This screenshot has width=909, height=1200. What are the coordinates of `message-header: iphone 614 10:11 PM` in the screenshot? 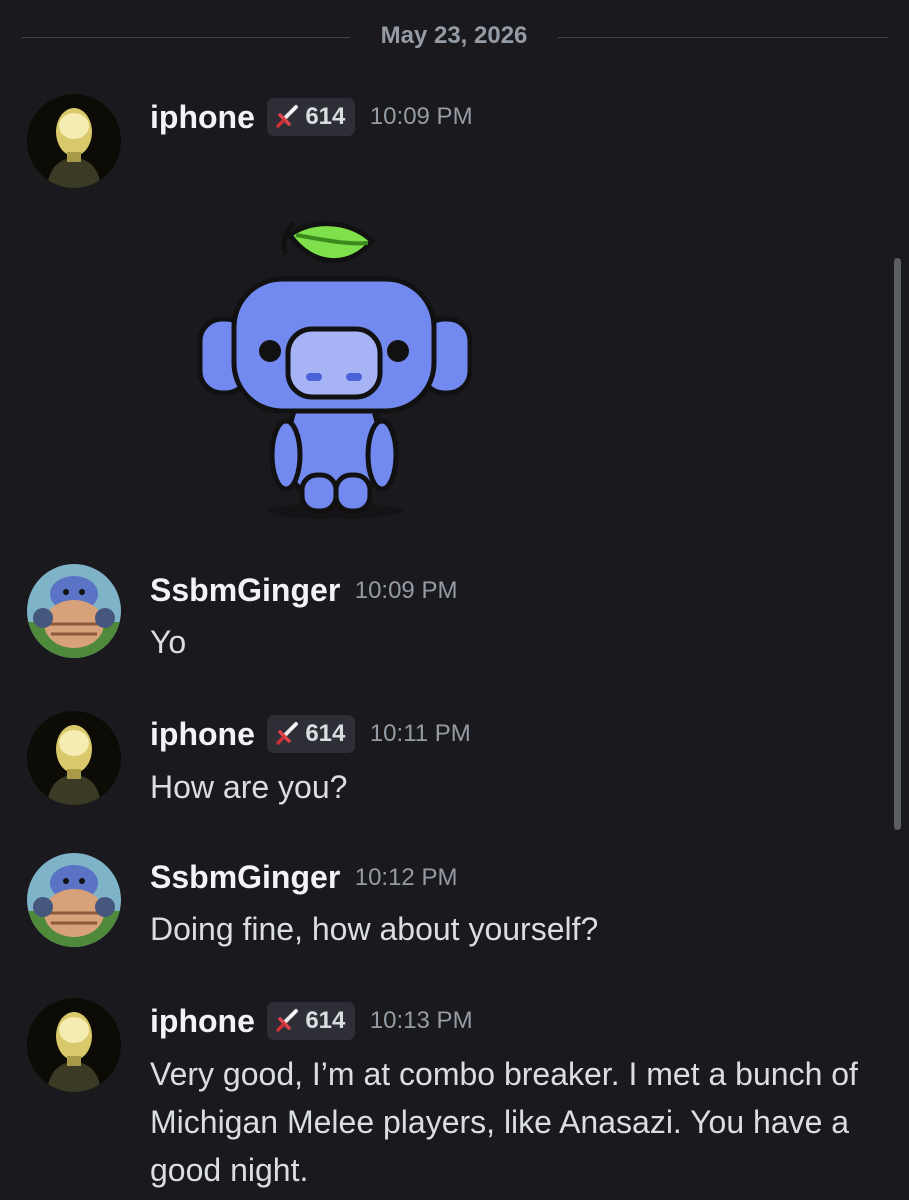 It's located at (310, 737).